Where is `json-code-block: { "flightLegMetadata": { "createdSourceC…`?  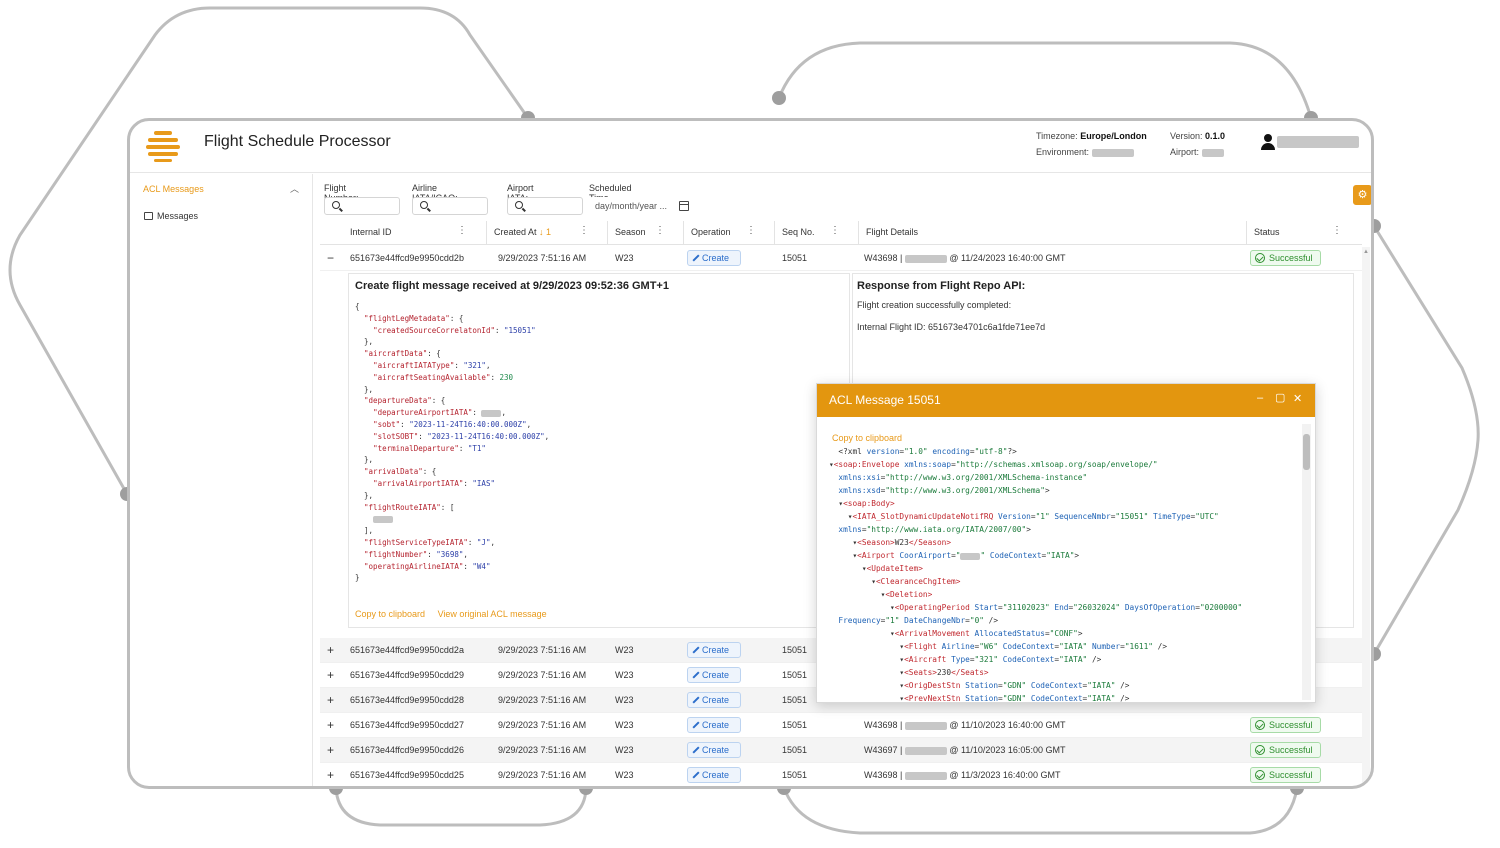 json-code-block: { "flightLegMetadata": { "createdSourceC… is located at coordinates (452, 442).